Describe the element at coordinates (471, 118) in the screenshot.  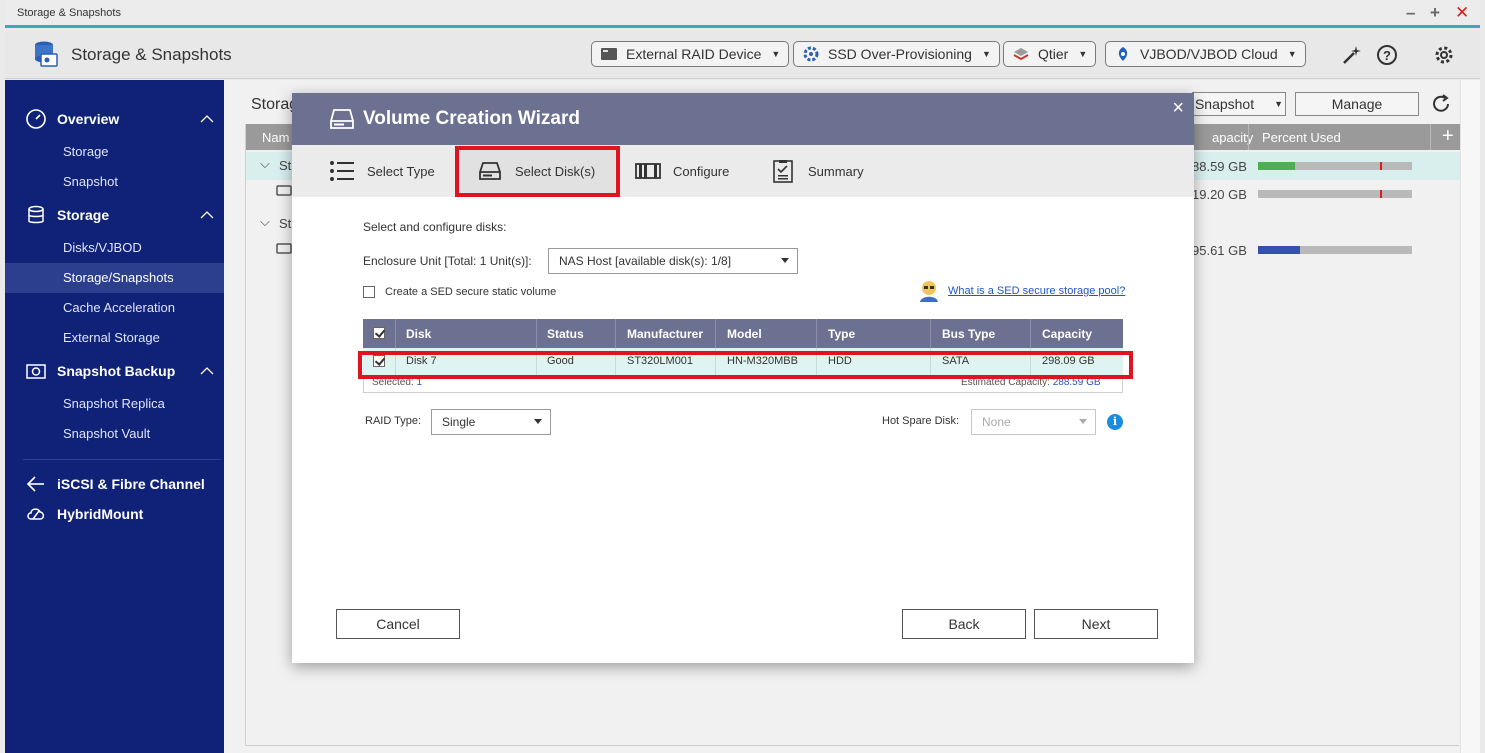
I see `dialog-title: Volume Creation Wizard` at that location.